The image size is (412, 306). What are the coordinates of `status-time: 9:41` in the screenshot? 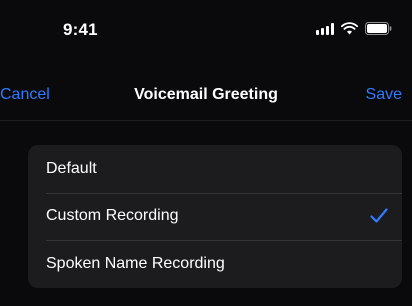 It's located at (80, 29).